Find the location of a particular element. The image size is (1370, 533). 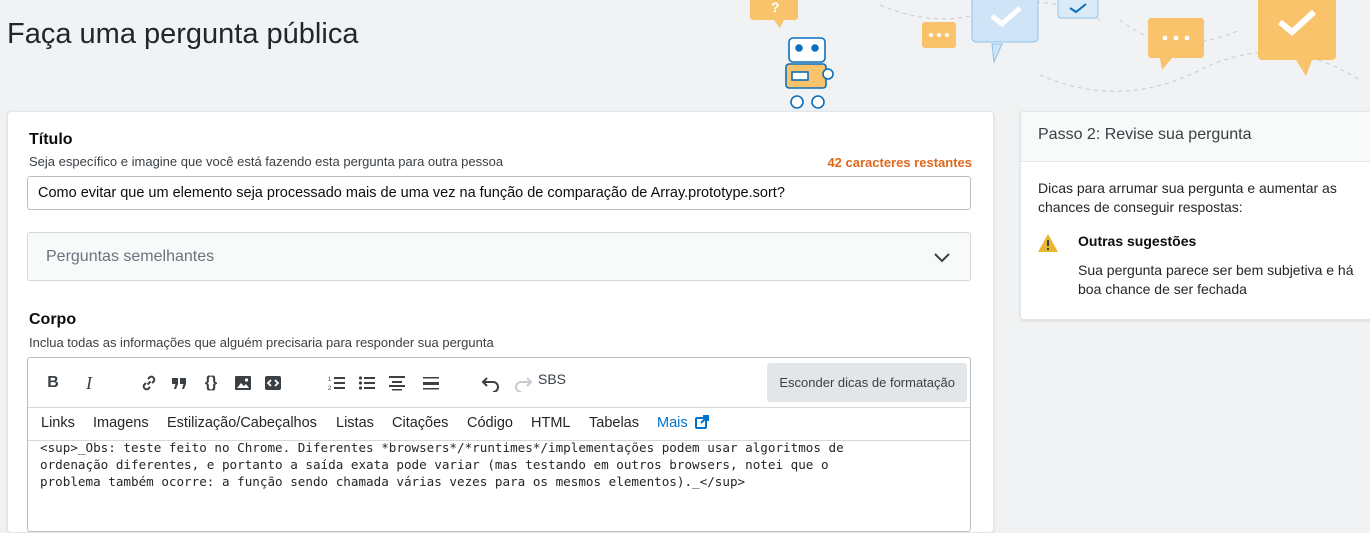

svg-text: 2 is located at coordinates (330, 389).